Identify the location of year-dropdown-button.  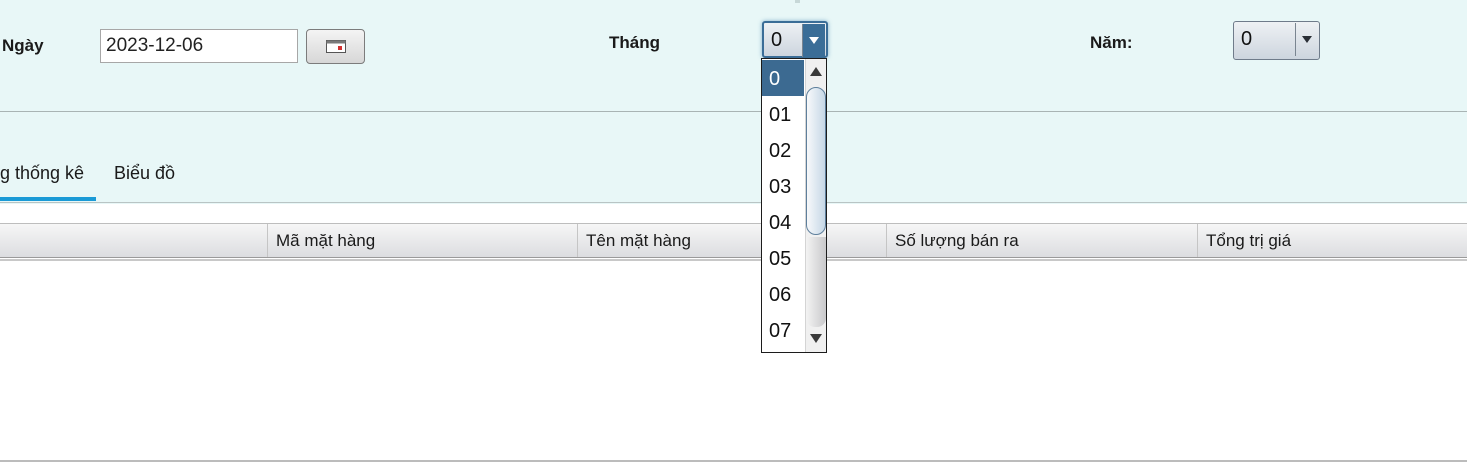
(1306, 39).